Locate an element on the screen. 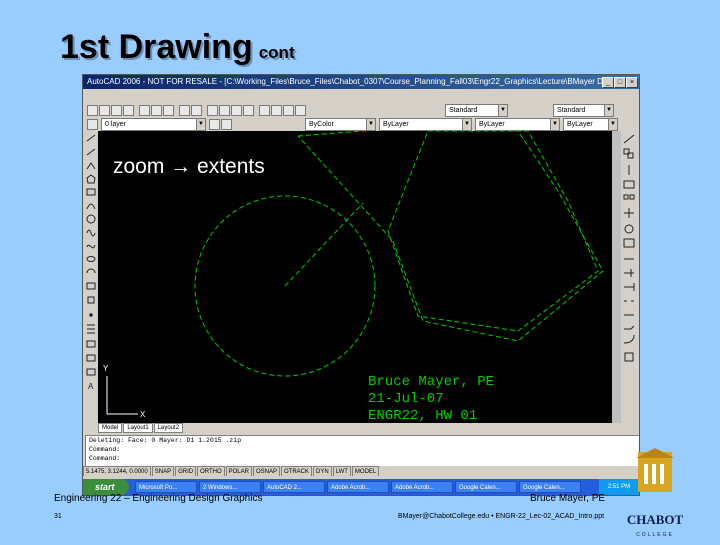  properties-icon is located at coordinates (264, 110).